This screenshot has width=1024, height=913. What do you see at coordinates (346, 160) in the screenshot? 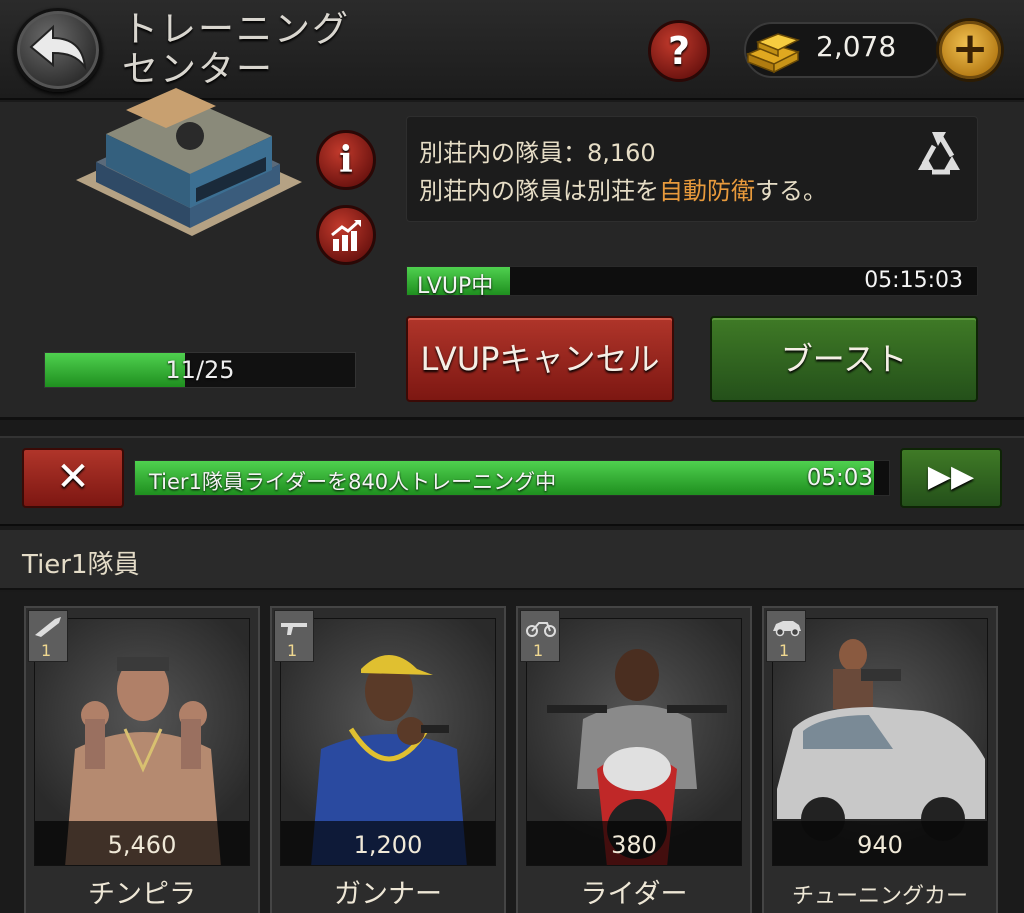
I see `info-button: i` at bounding box center [346, 160].